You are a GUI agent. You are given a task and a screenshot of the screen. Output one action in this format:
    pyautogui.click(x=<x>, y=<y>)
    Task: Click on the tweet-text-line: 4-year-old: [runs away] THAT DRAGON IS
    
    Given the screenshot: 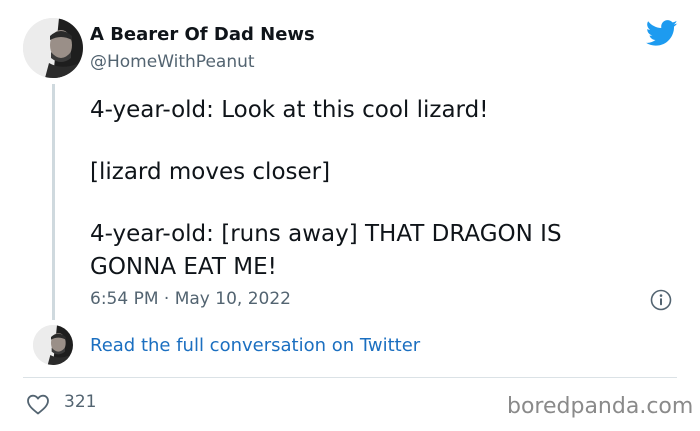 What is the action you would take?
    pyautogui.click(x=326, y=234)
    